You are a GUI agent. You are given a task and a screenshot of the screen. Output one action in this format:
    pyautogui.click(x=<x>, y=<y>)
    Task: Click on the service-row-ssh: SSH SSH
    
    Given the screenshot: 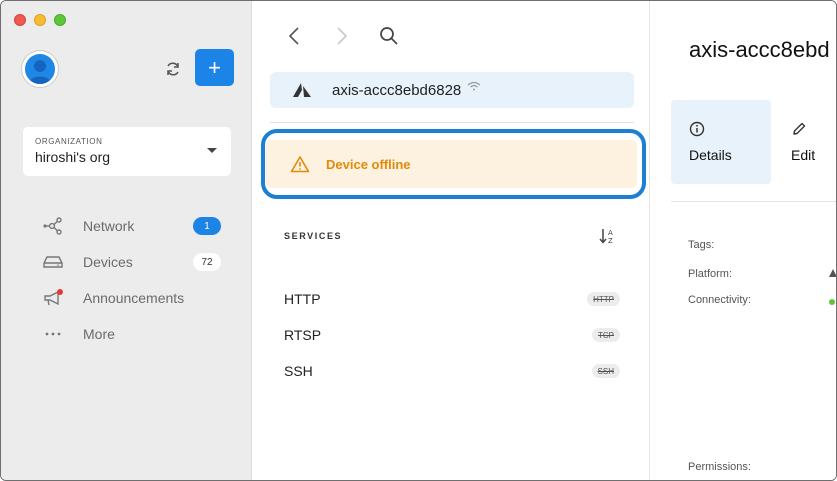 What is the action you would take?
    pyautogui.click(x=452, y=371)
    